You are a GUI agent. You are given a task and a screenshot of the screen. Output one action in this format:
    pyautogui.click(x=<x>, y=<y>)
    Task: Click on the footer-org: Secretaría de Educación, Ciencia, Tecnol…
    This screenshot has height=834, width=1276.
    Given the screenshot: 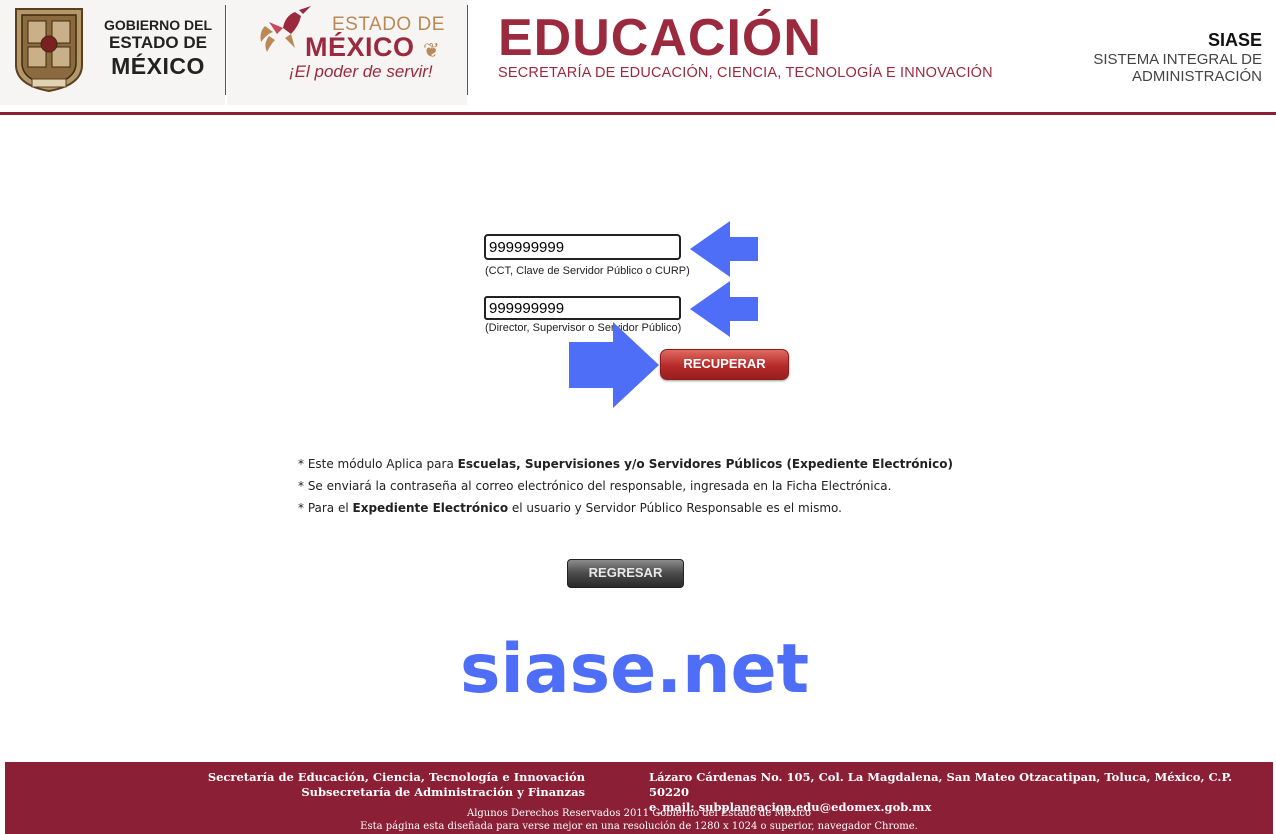 What is the action you would take?
    pyautogui.click(x=396, y=785)
    